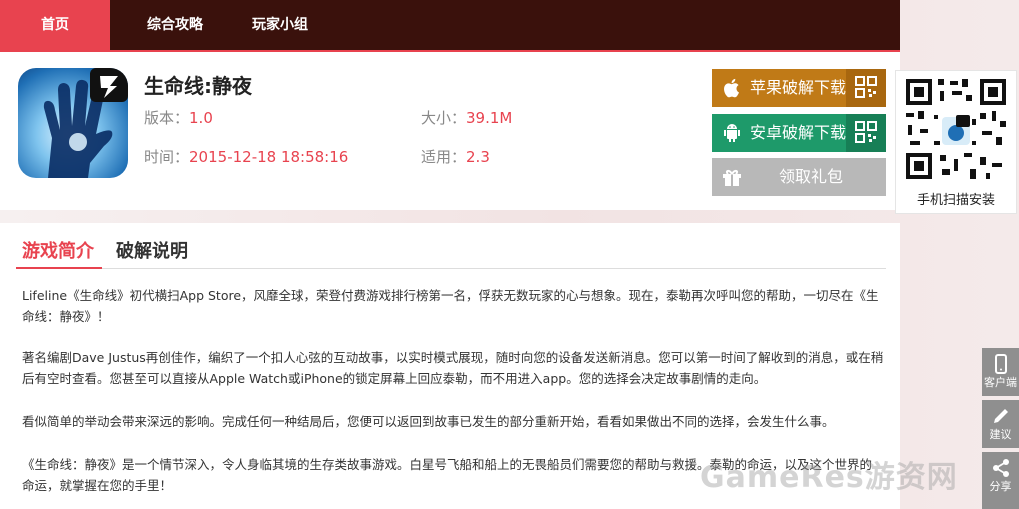 The height and width of the screenshot is (509, 1019). What do you see at coordinates (59, 268) in the screenshot?
I see `active-tab-indicator` at bounding box center [59, 268].